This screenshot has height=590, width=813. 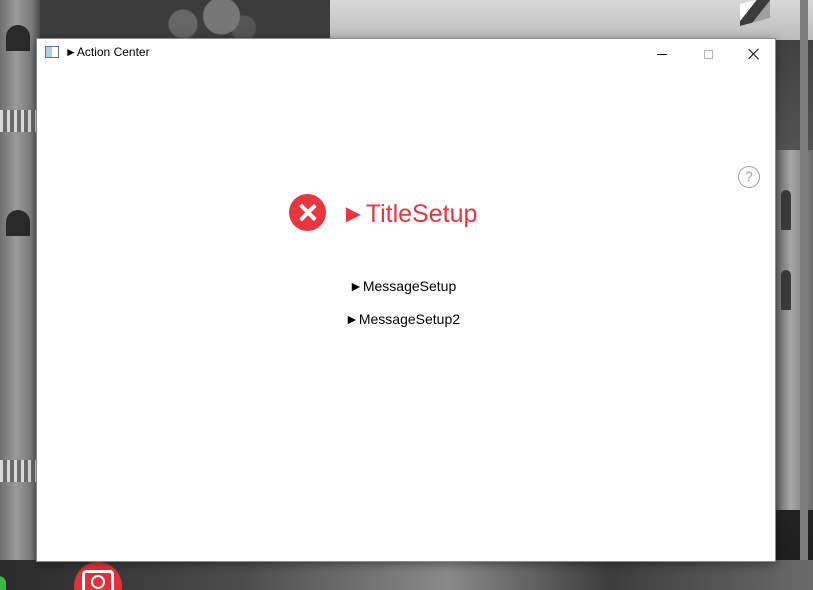 What do you see at coordinates (107, 52) in the screenshot?
I see `window-title: ►Action Center` at bounding box center [107, 52].